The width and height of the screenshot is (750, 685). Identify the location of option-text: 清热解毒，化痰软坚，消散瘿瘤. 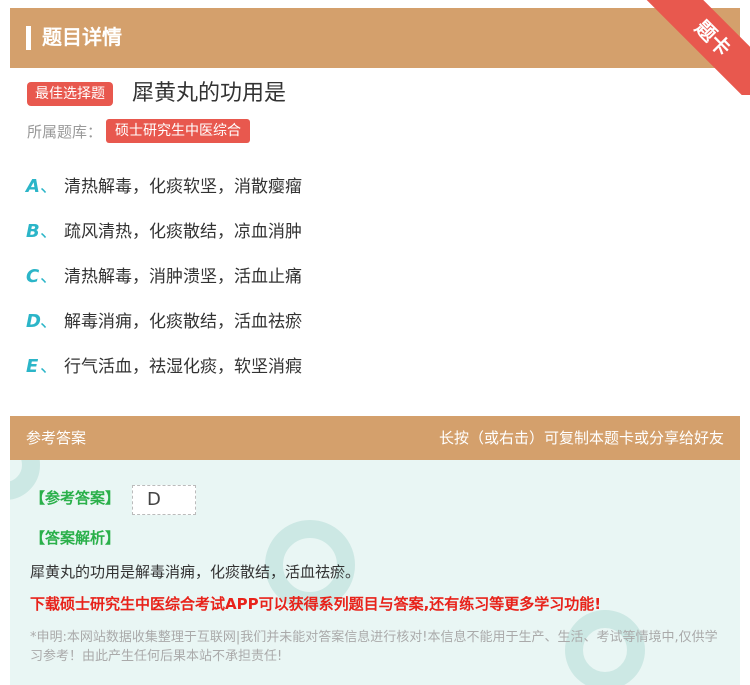
(183, 187).